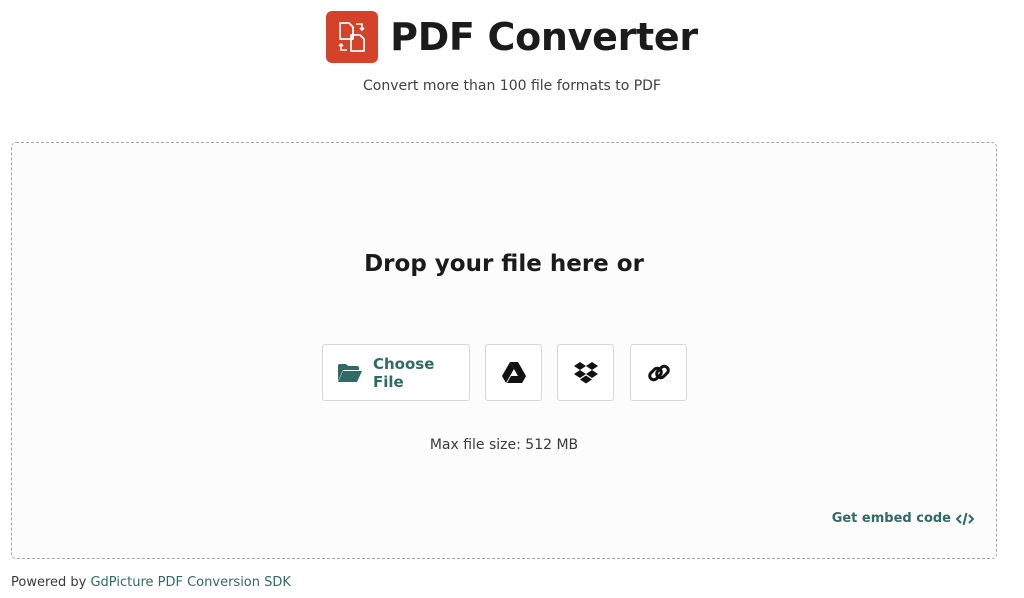 This screenshot has width=1024, height=598. I want to click on google-drive-button, so click(513, 372).